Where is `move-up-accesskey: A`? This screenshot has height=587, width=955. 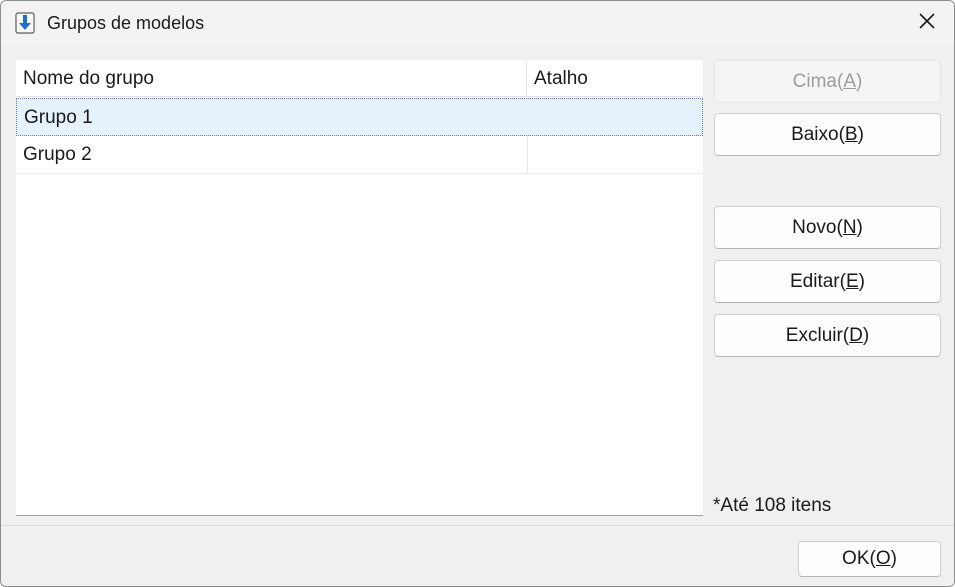 move-up-accesskey: A is located at coordinates (850, 81).